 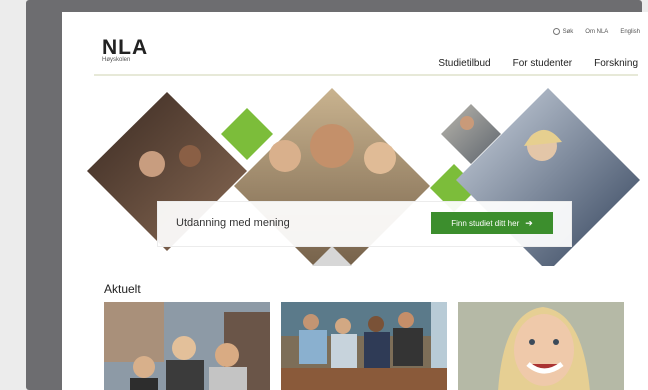 I want to click on main-nav: Studietilbud For studenter Forskning, so click(x=538, y=63).